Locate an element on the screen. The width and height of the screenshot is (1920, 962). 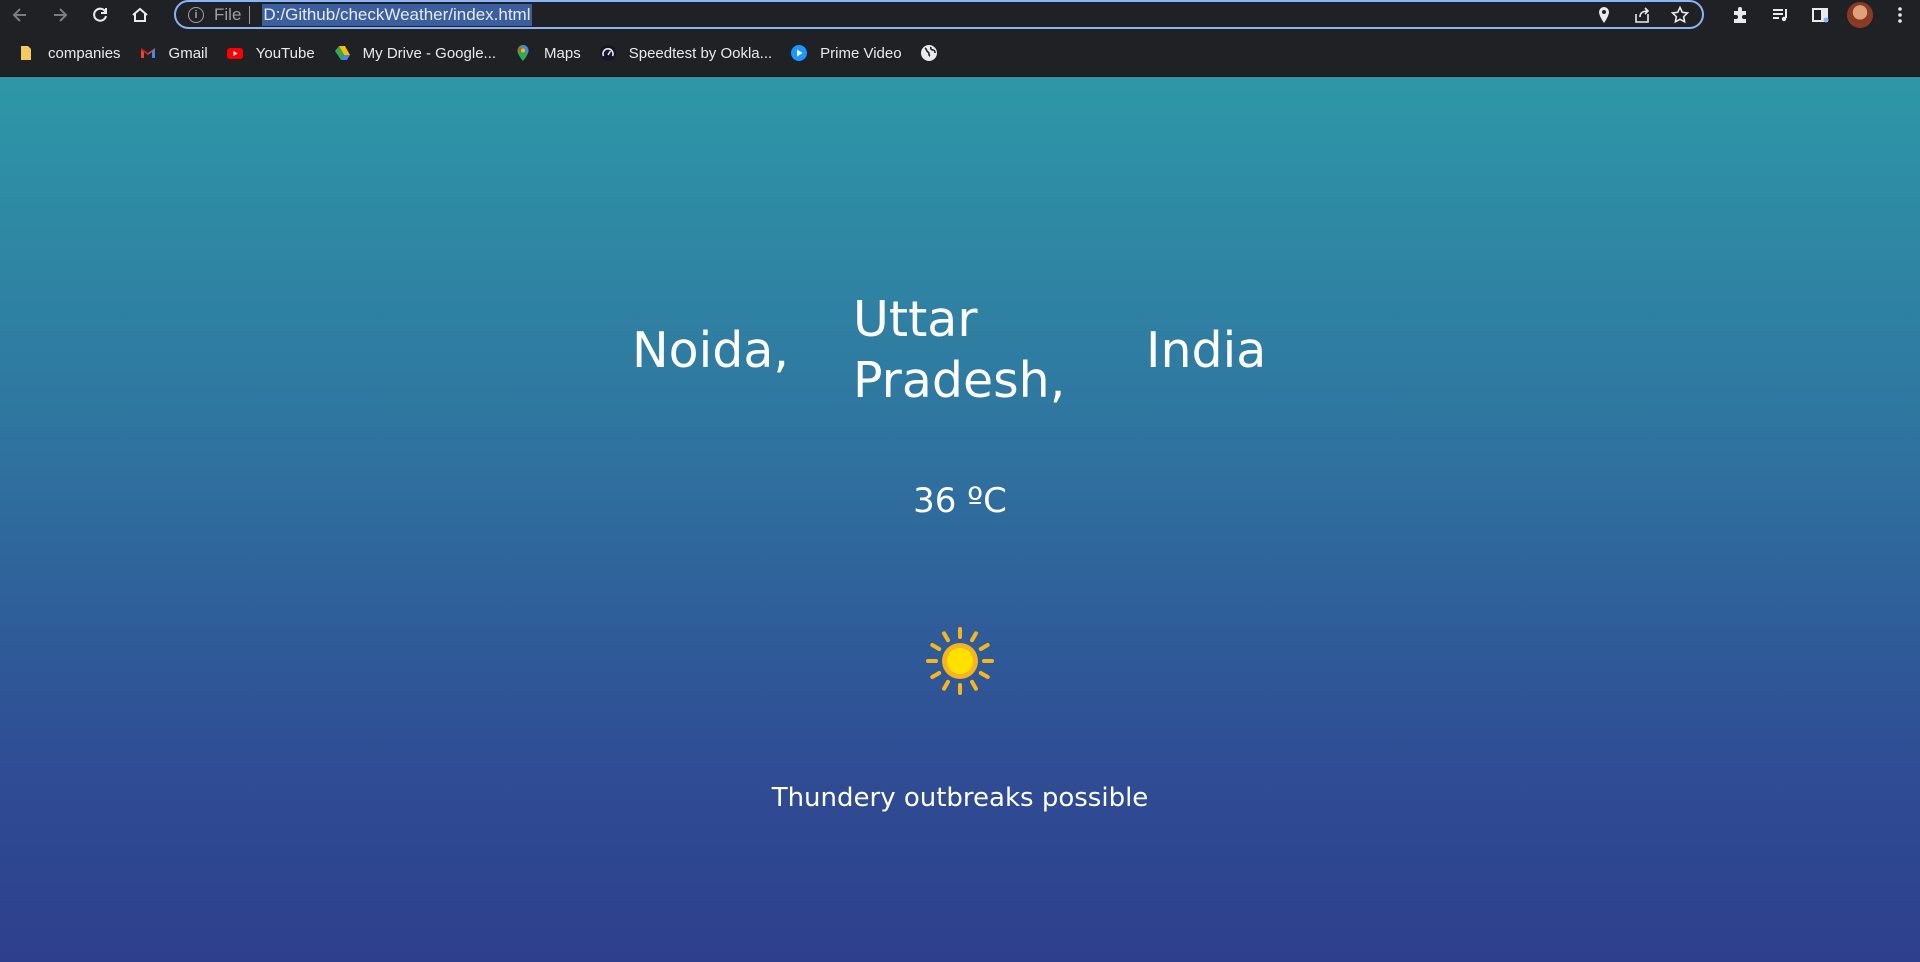
address-bar: i File D:/Github/checkWeather/index.html is located at coordinates (939, 14).